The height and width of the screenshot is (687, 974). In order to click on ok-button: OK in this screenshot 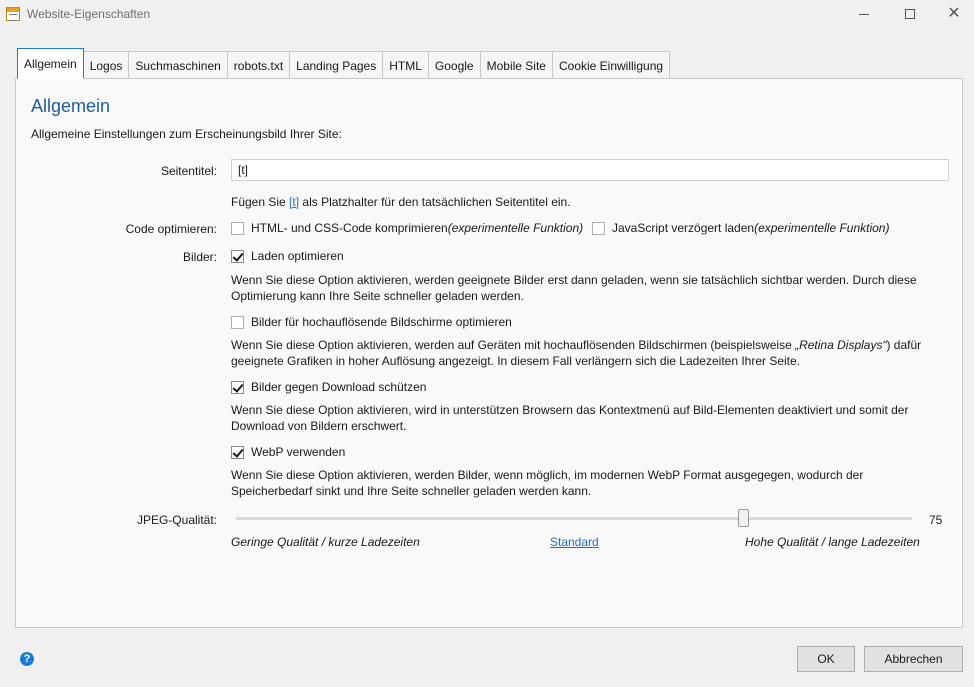, I will do `click(826, 659)`.